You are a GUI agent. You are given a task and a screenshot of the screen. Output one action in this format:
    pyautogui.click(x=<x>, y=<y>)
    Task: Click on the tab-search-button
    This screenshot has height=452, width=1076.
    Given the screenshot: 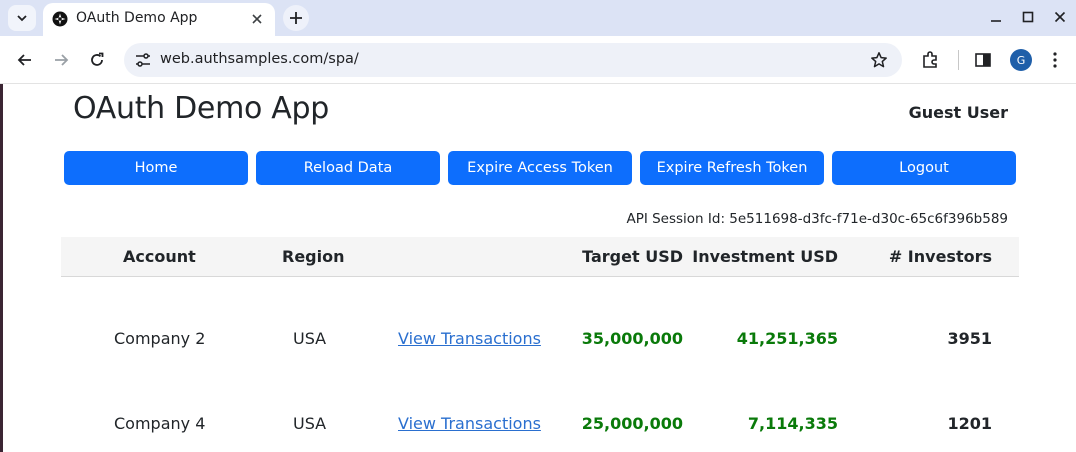 What is the action you would take?
    pyautogui.click(x=22, y=18)
    